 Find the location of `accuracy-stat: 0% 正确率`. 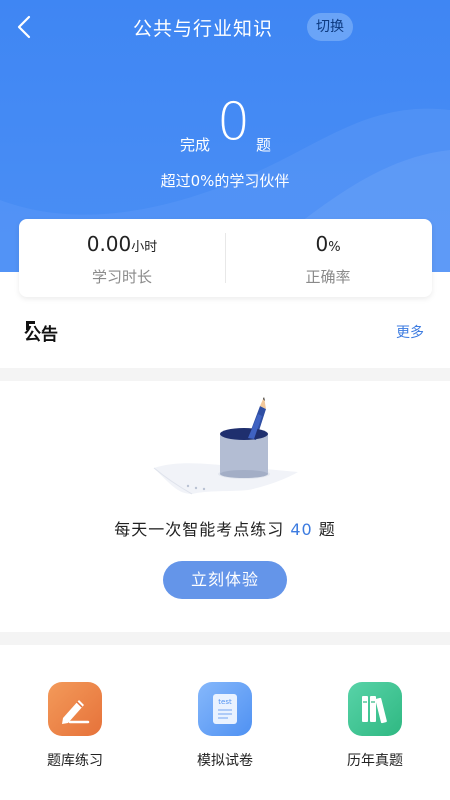

accuracy-stat: 0% 正确率 is located at coordinates (328, 258).